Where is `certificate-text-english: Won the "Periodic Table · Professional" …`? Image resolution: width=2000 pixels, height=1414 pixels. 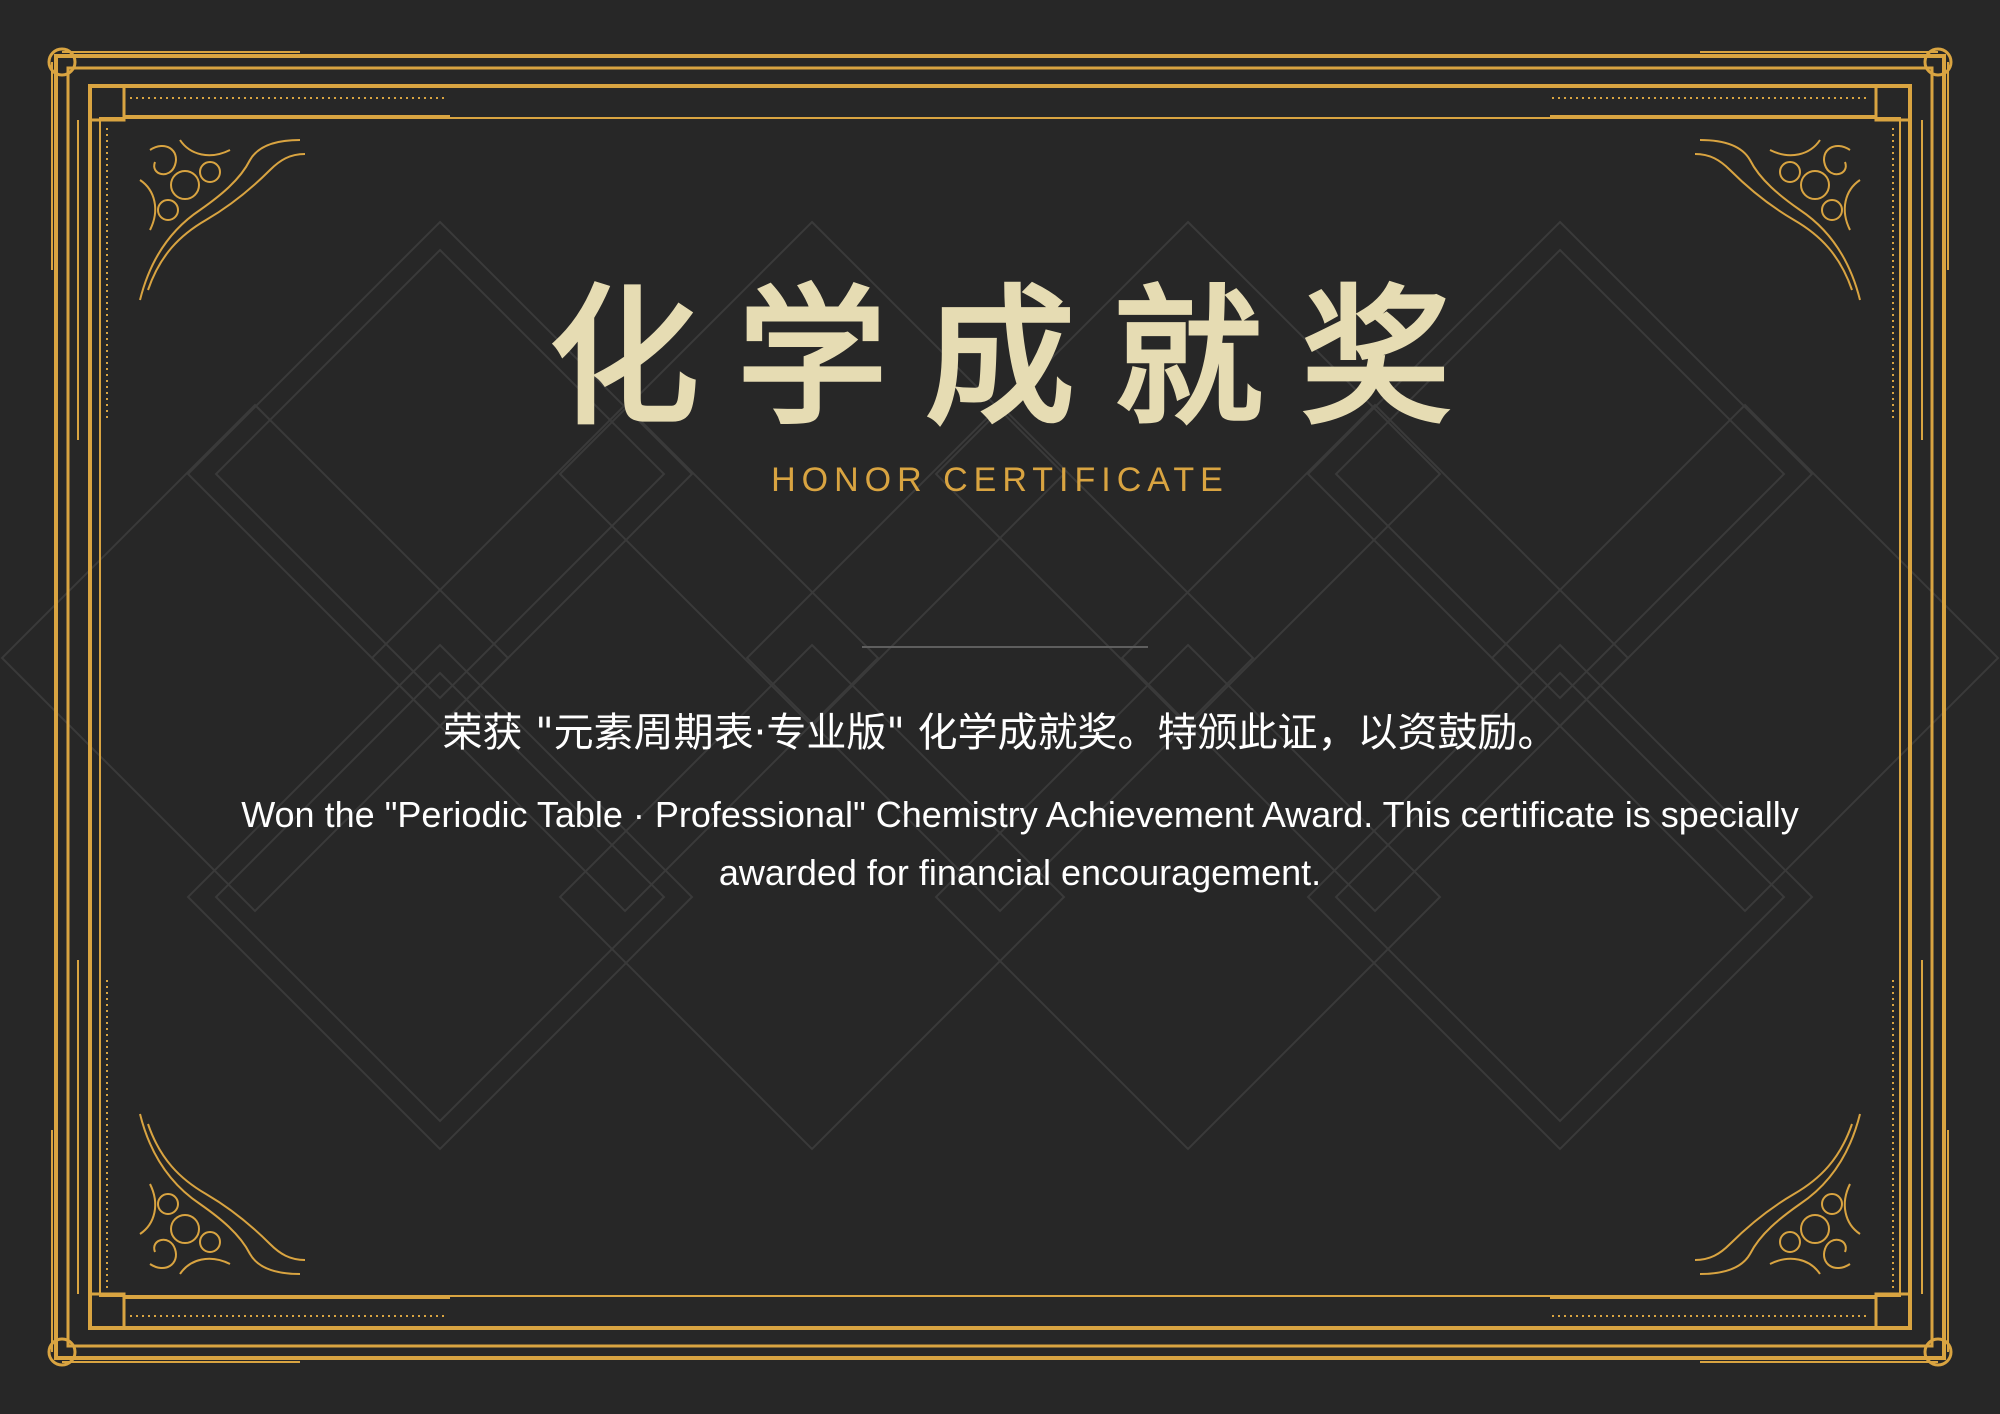 certificate-text-english: Won the "Periodic Table · Professional" … is located at coordinates (1020, 843).